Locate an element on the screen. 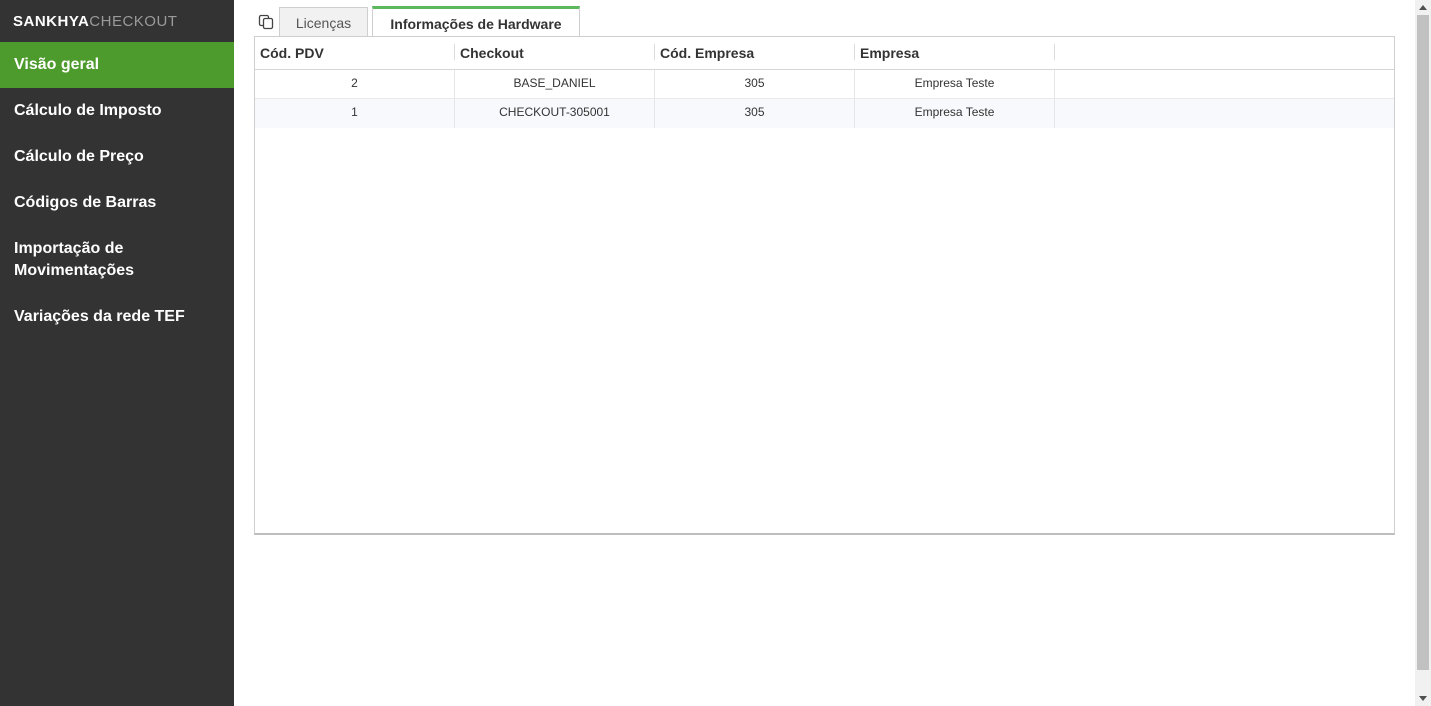 The image size is (1431, 706). sidebar-item-calculo-imposto: Cálculo de Imposto is located at coordinates (117, 111).